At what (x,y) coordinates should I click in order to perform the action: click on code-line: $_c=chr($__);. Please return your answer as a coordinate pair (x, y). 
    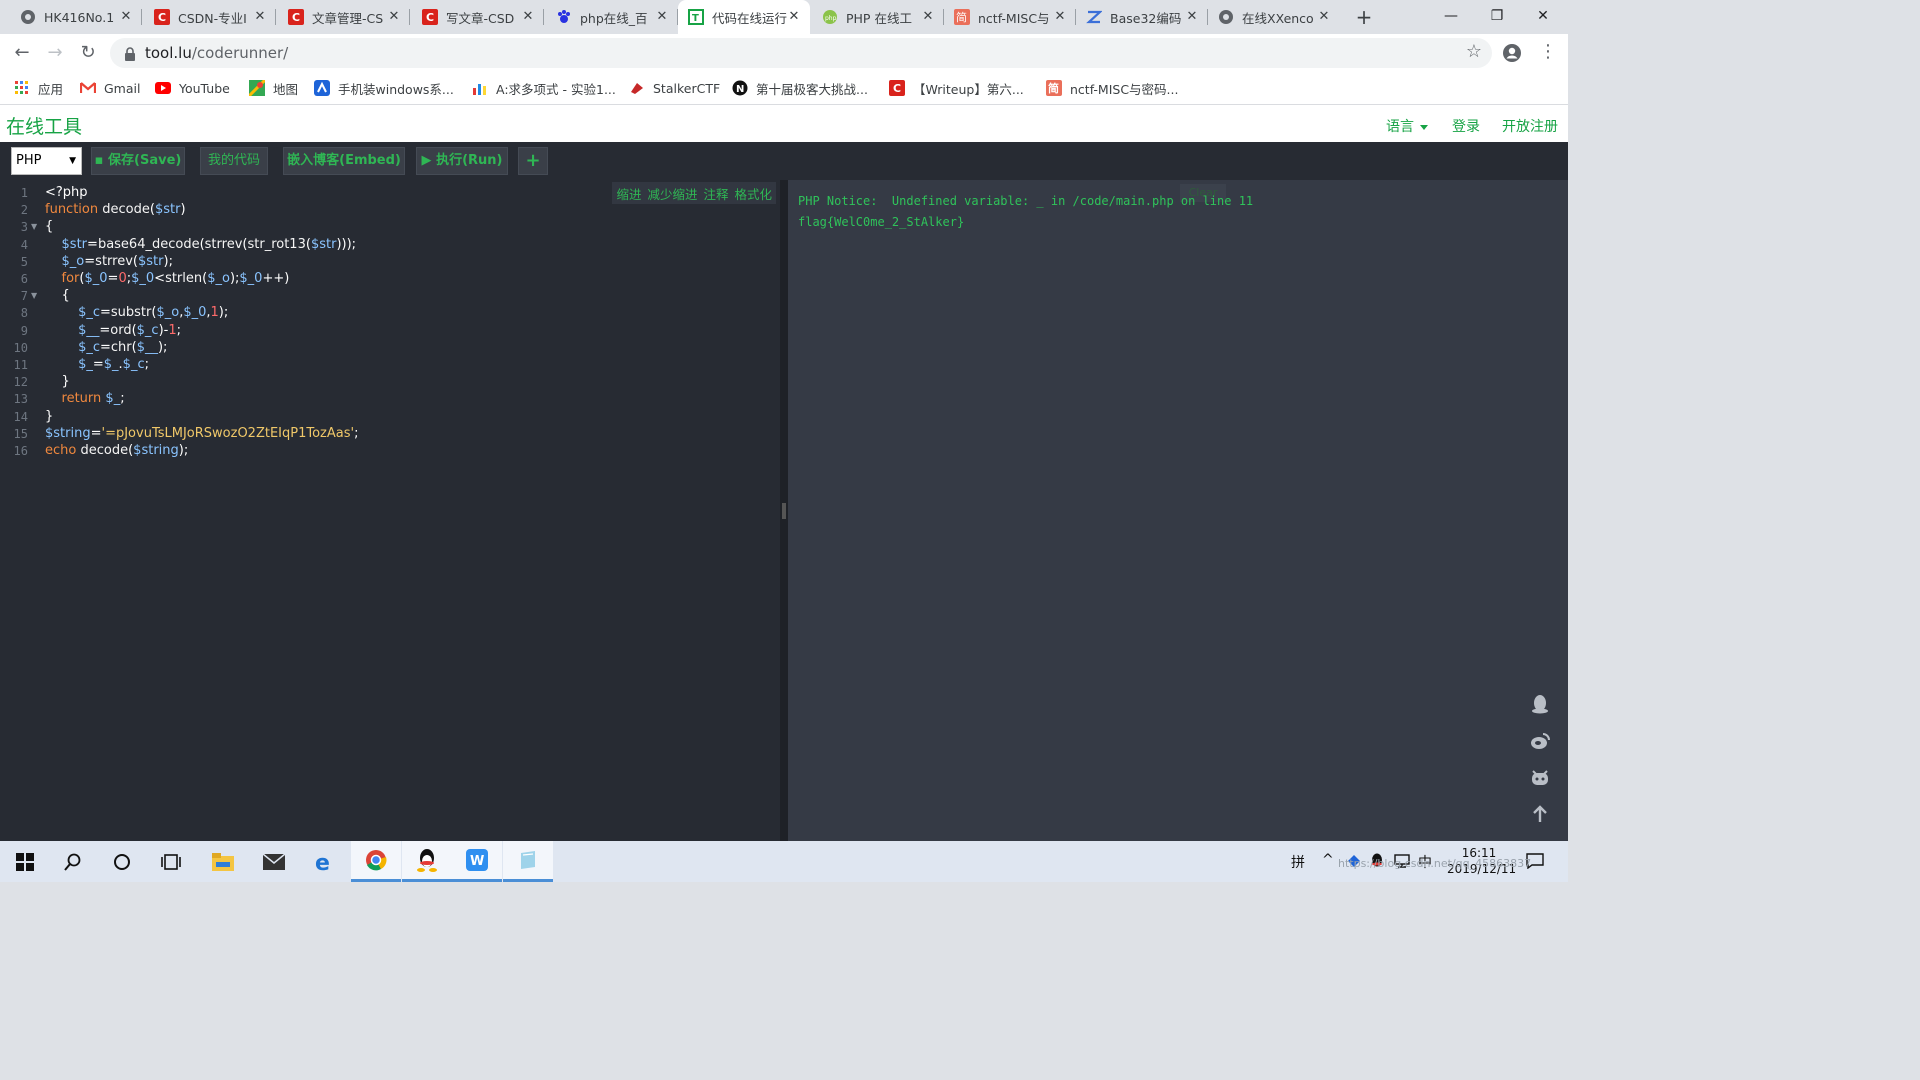
    Looking at the image, I should click on (106, 347).